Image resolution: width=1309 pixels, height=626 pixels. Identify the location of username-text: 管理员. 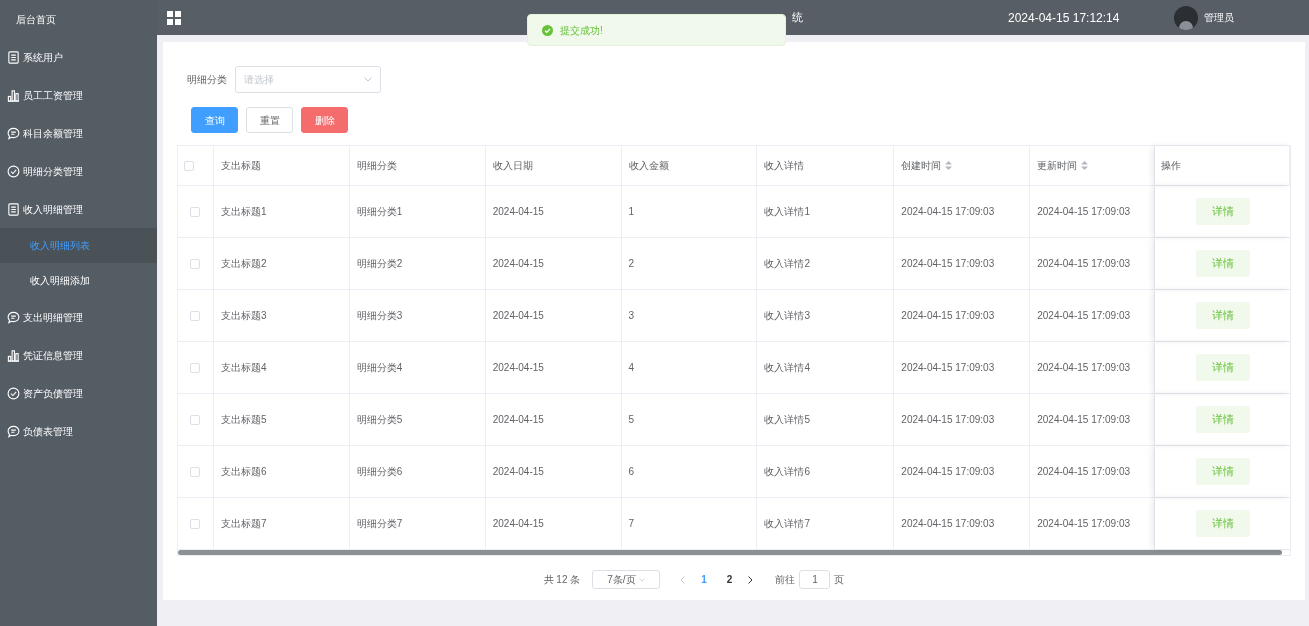
(1219, 17).